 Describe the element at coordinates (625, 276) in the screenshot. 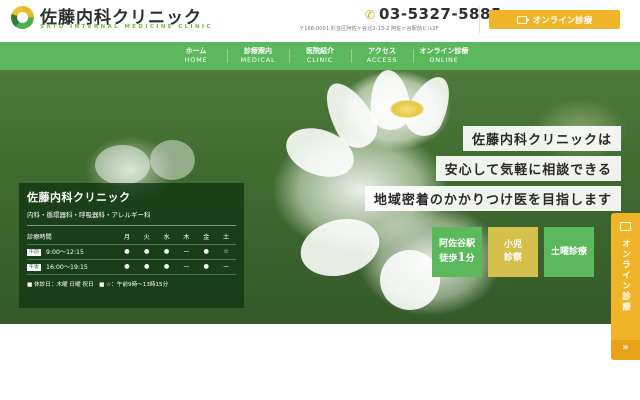

I see `side-tab-label: オンライン診療` at that location.